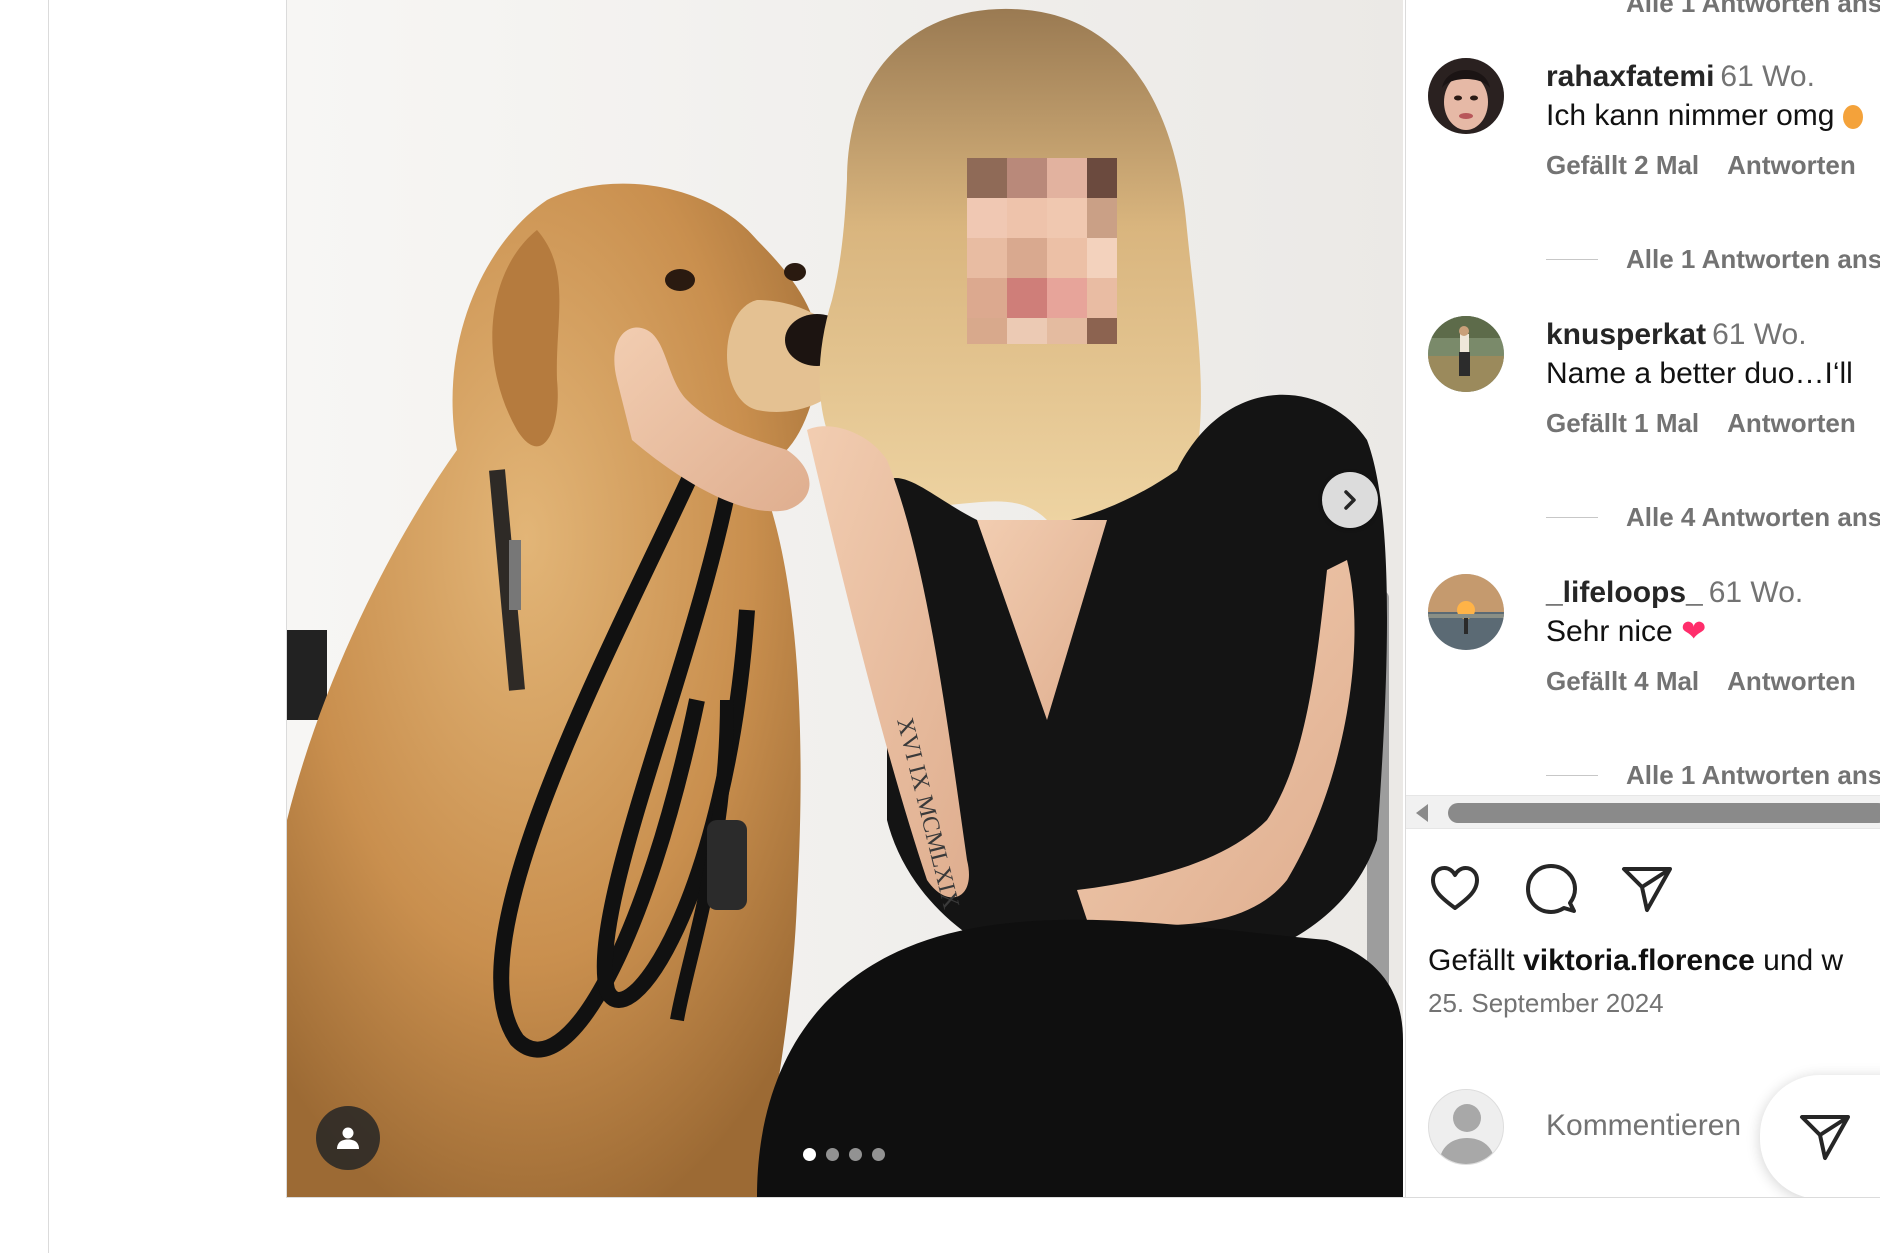  I want to click on comment-text: Ich kann nimmer omg, so click(1713, 116).